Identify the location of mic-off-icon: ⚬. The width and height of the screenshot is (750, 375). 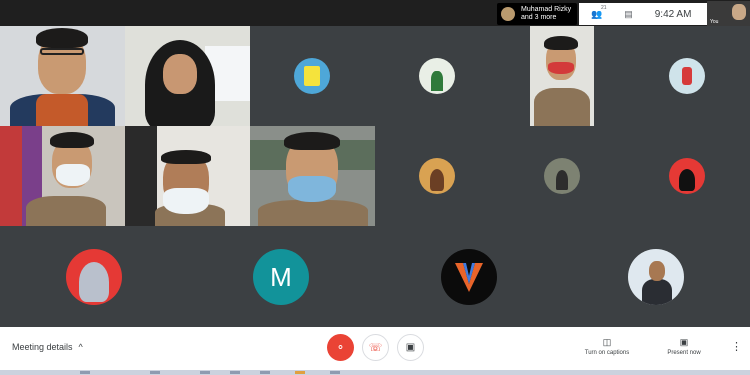
(340, 348).